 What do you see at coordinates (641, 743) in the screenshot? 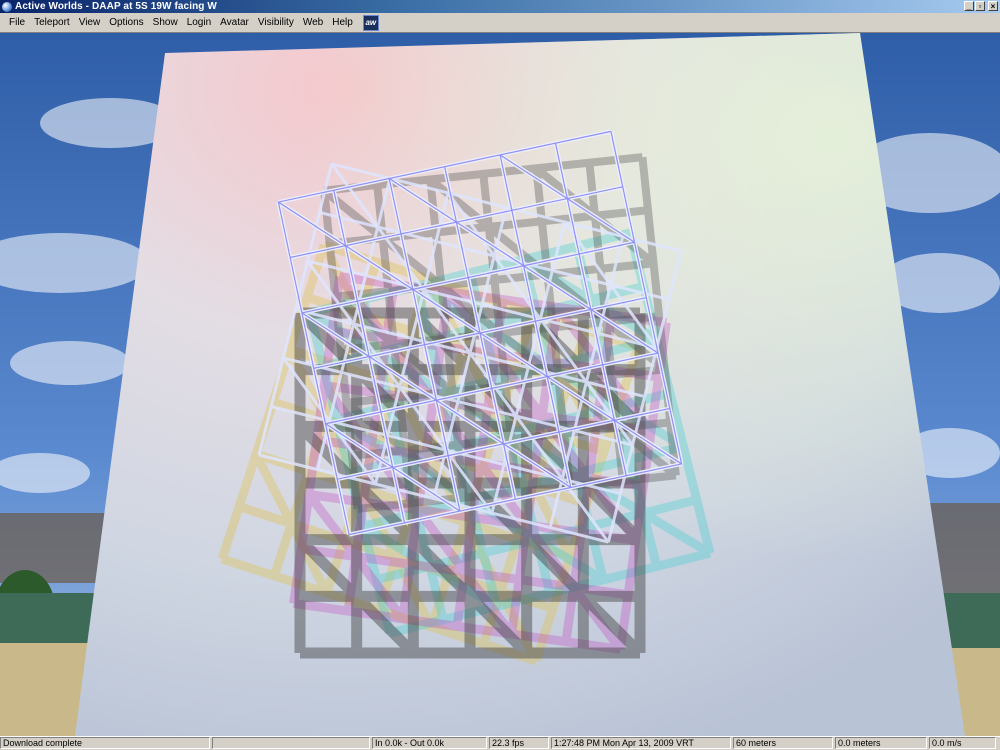
I see `status-datetime: 1:27:48 PM Mon Apr 13, 2009 VRT` at bounding box center [641, 743].